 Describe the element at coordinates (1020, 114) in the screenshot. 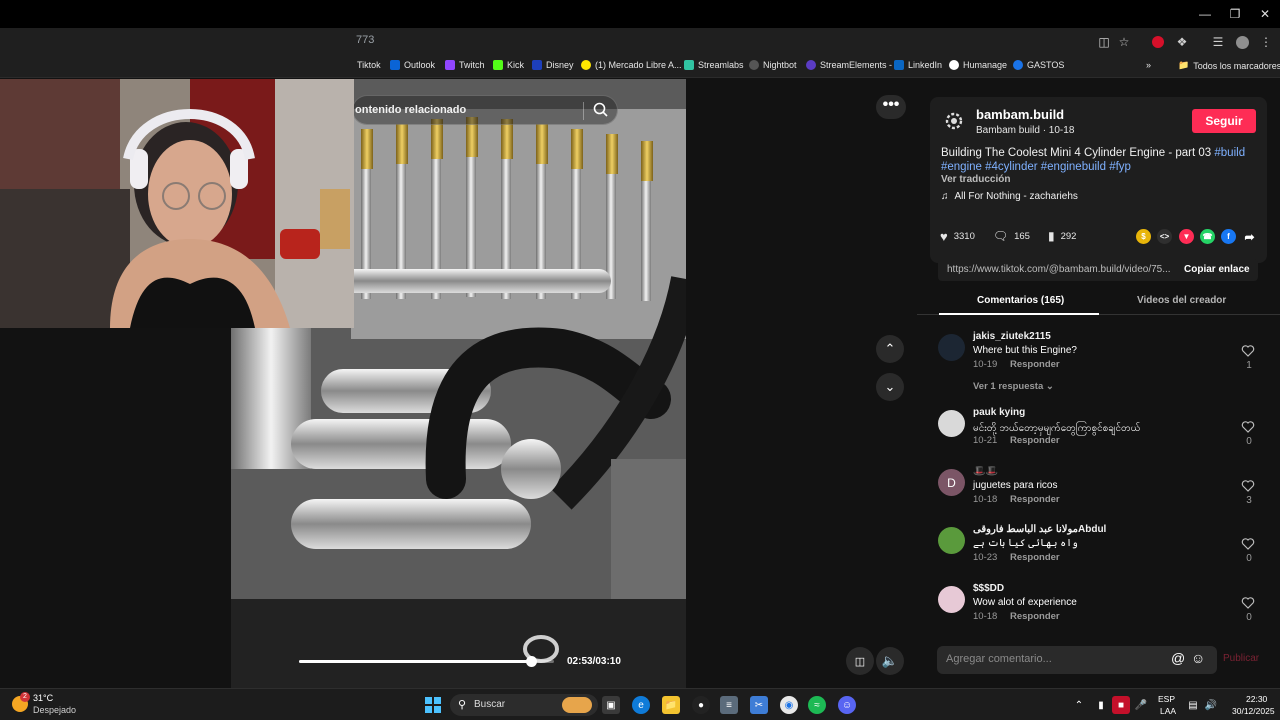

I see `creator-username: bambam.build` at that location.